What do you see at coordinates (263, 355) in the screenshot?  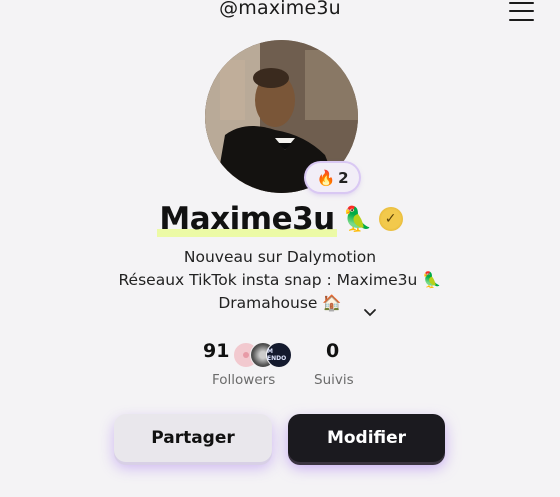 I see `follower-avatars: M ENDO` at bounding box center [263, 355].